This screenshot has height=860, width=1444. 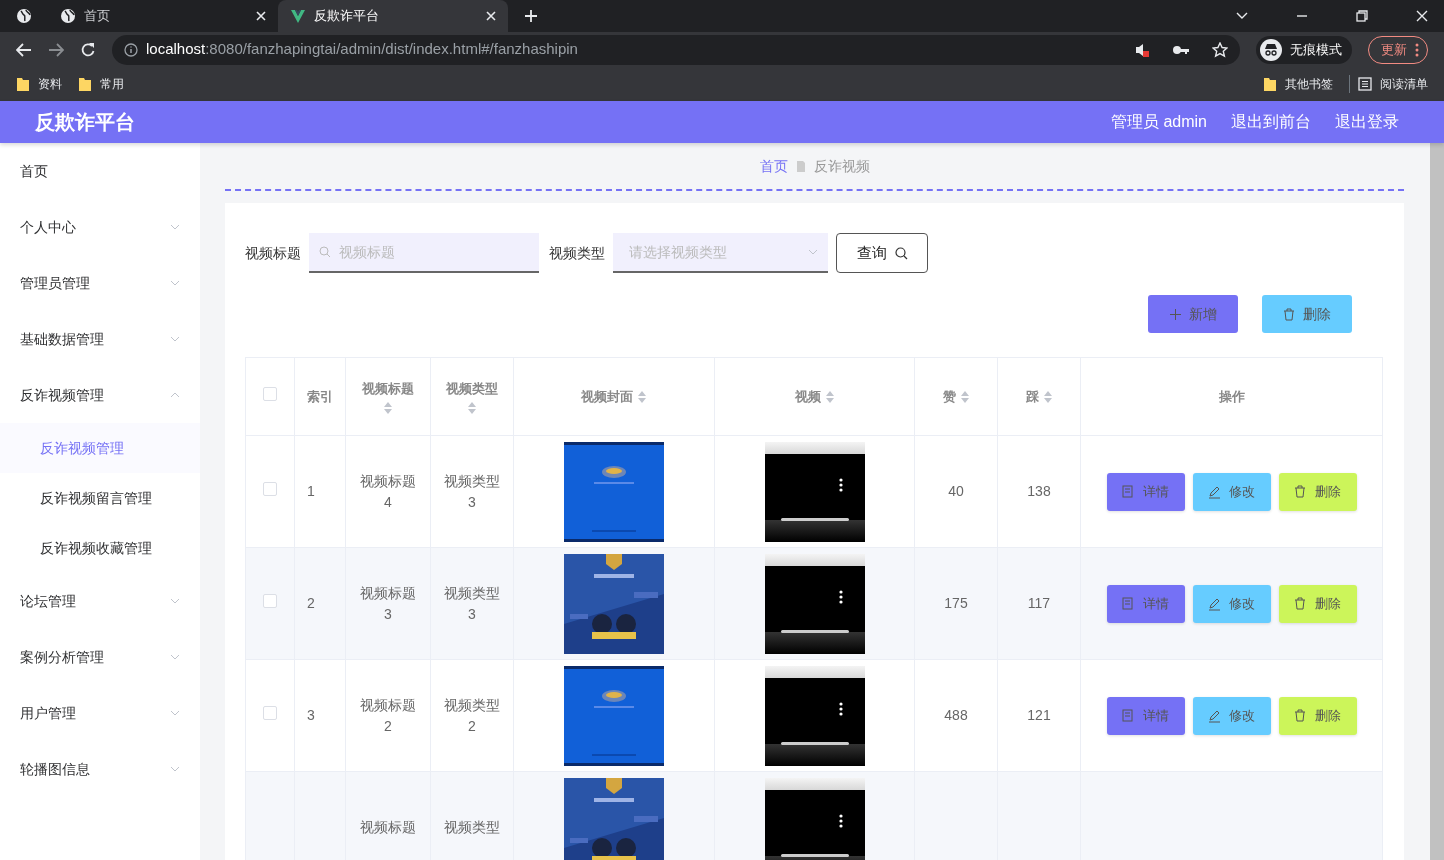 I want to click on sidebar-item: 反诈视频管理, so click(x=100, y=395).